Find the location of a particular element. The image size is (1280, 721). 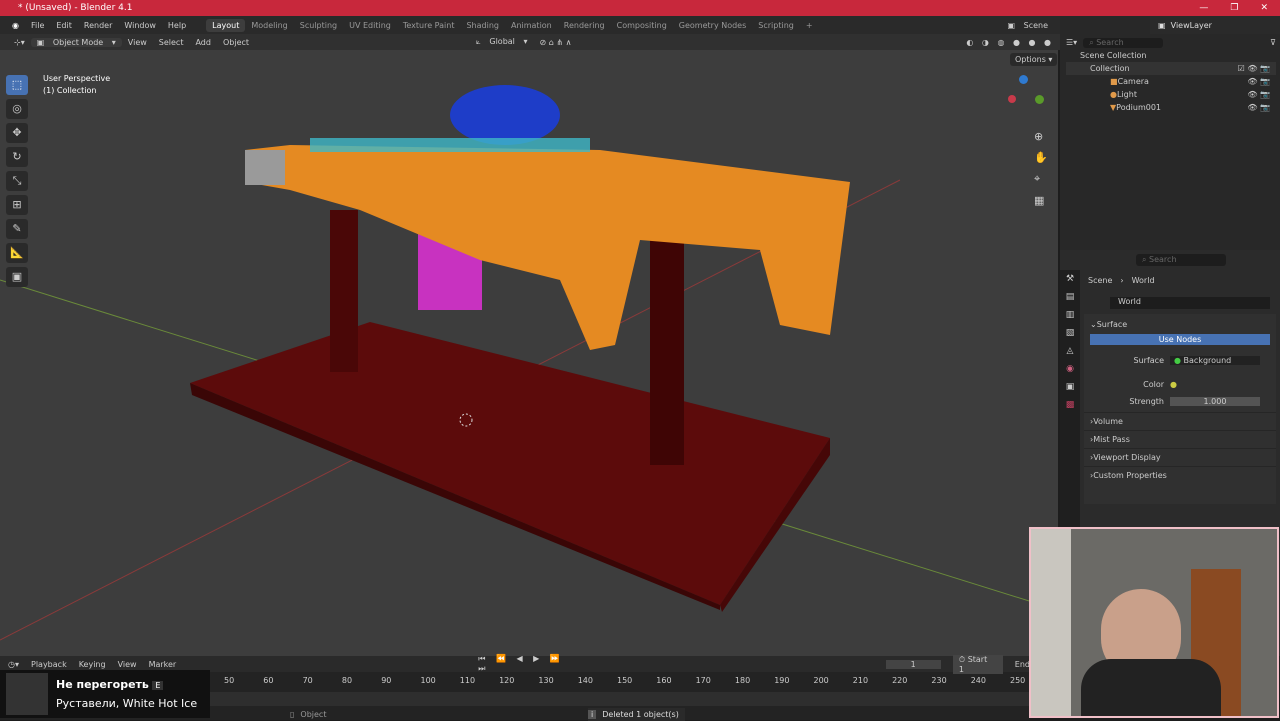

menu-keying: Keying is located at coordinates (92, 664).